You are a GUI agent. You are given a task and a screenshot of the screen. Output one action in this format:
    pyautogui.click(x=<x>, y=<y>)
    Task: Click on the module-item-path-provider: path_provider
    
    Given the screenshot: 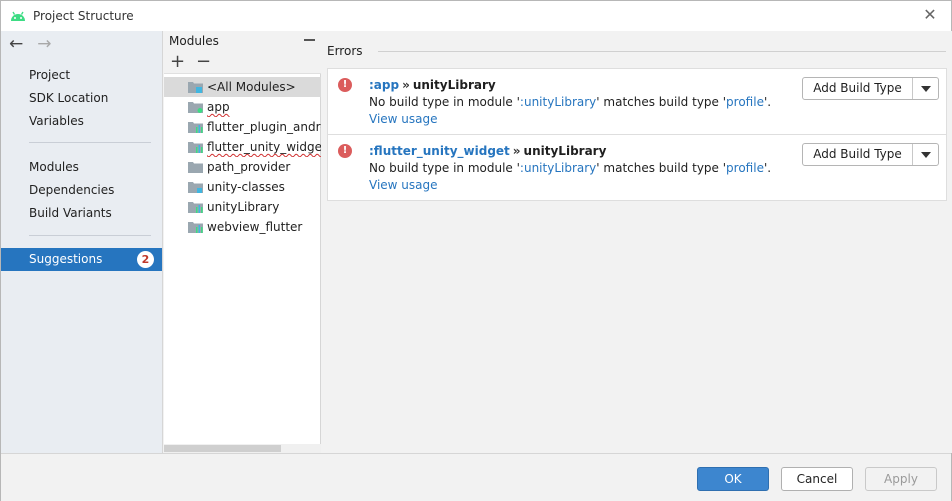 What is the action you would take?
    pyautogui.click(x=242, y=167)
    